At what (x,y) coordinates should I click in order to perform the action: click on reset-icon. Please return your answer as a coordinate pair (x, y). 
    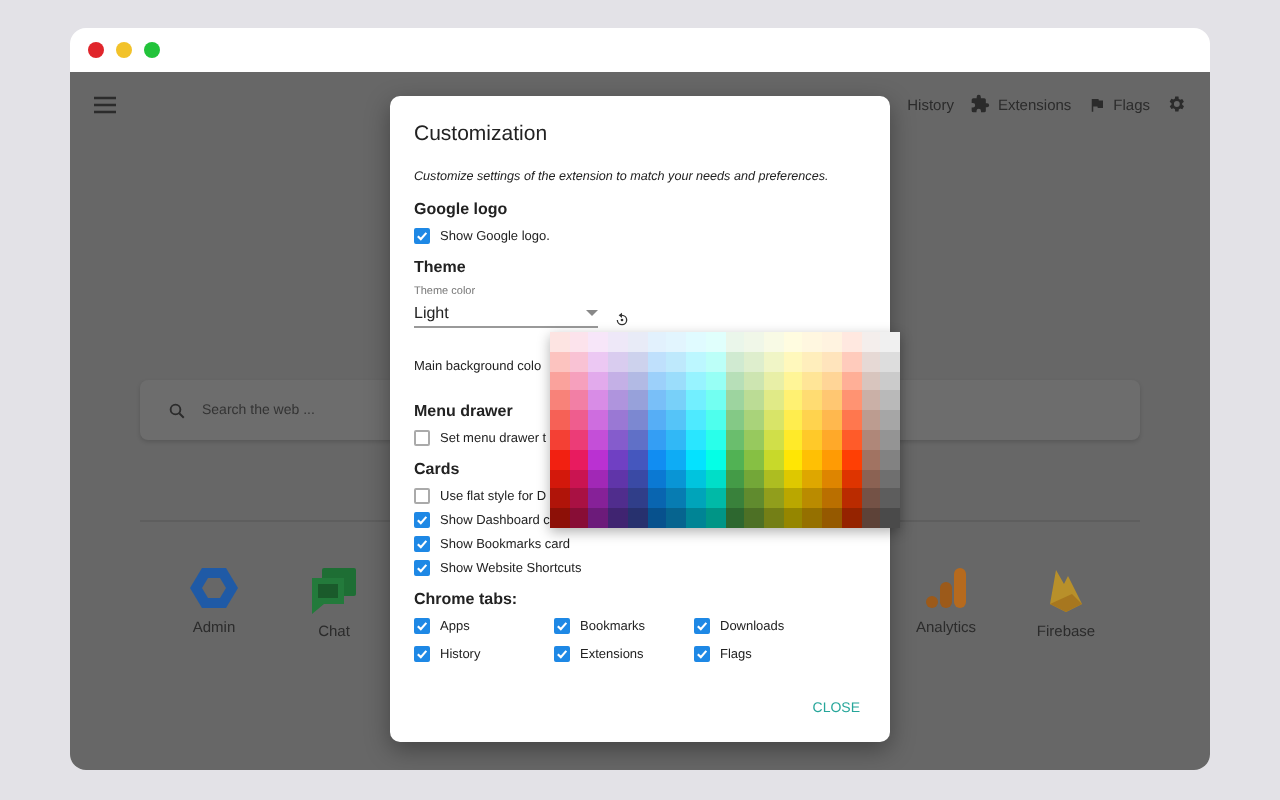
    Looking at the image, I should click on (622, 320).